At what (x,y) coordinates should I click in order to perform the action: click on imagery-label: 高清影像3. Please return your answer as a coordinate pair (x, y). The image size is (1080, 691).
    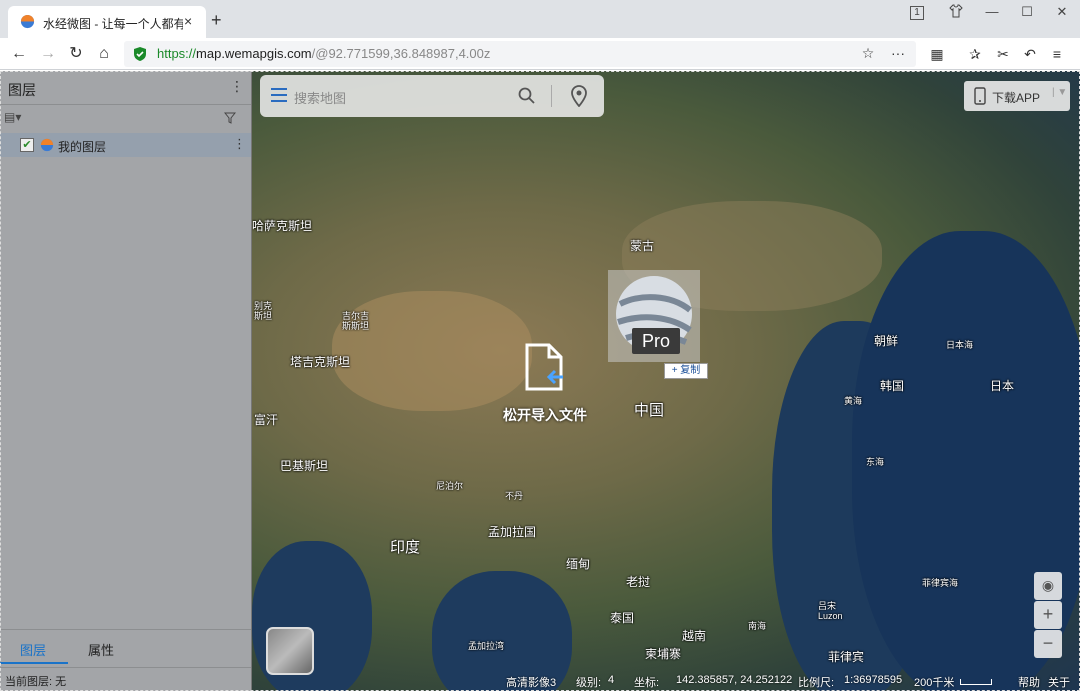
    Looking at the image, I should click on (531, 683).